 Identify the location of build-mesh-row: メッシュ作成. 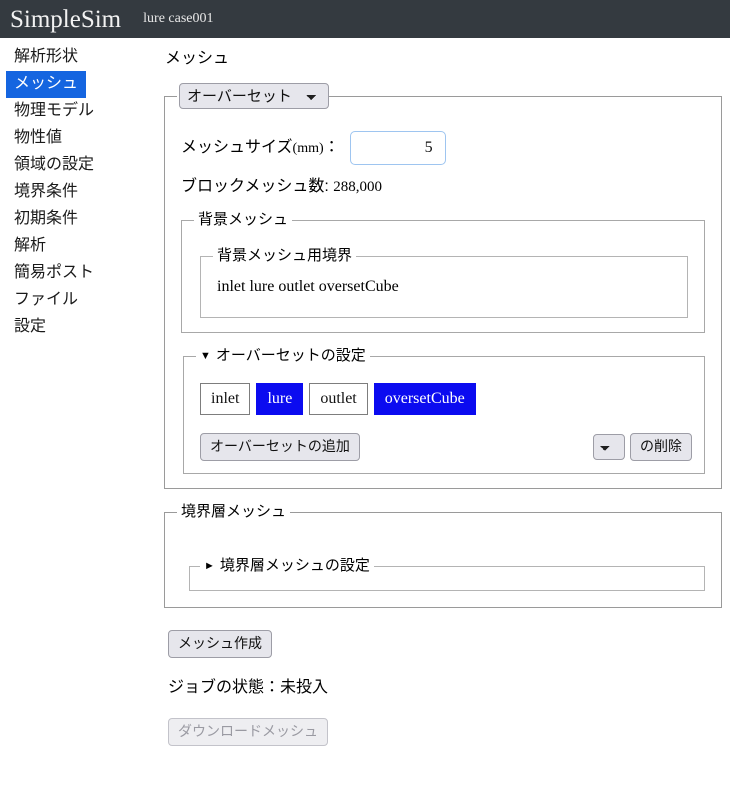
(445, 644).